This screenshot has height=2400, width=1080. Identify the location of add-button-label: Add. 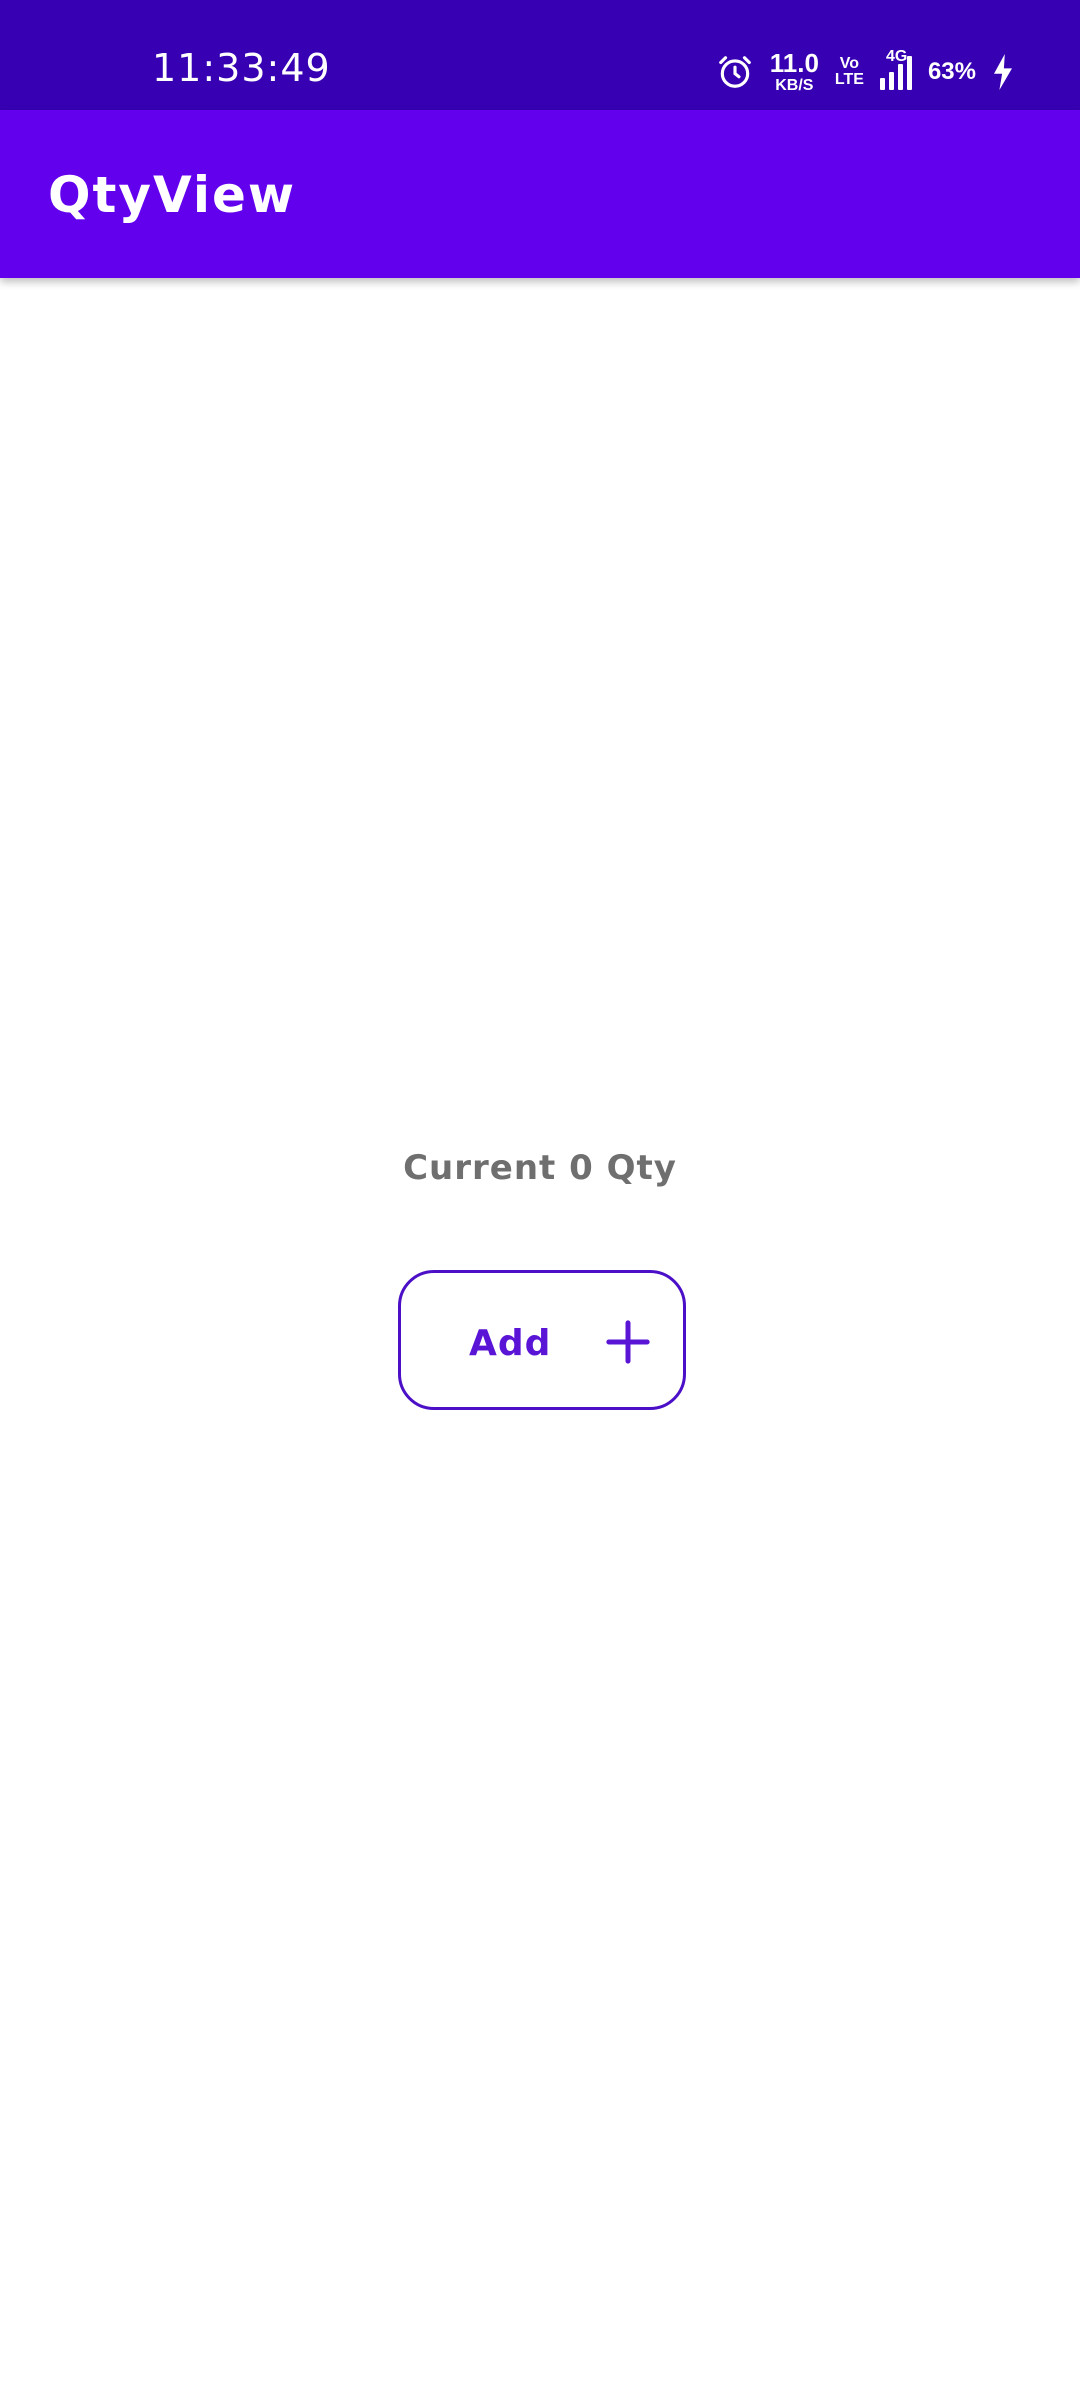
(510, 1343).